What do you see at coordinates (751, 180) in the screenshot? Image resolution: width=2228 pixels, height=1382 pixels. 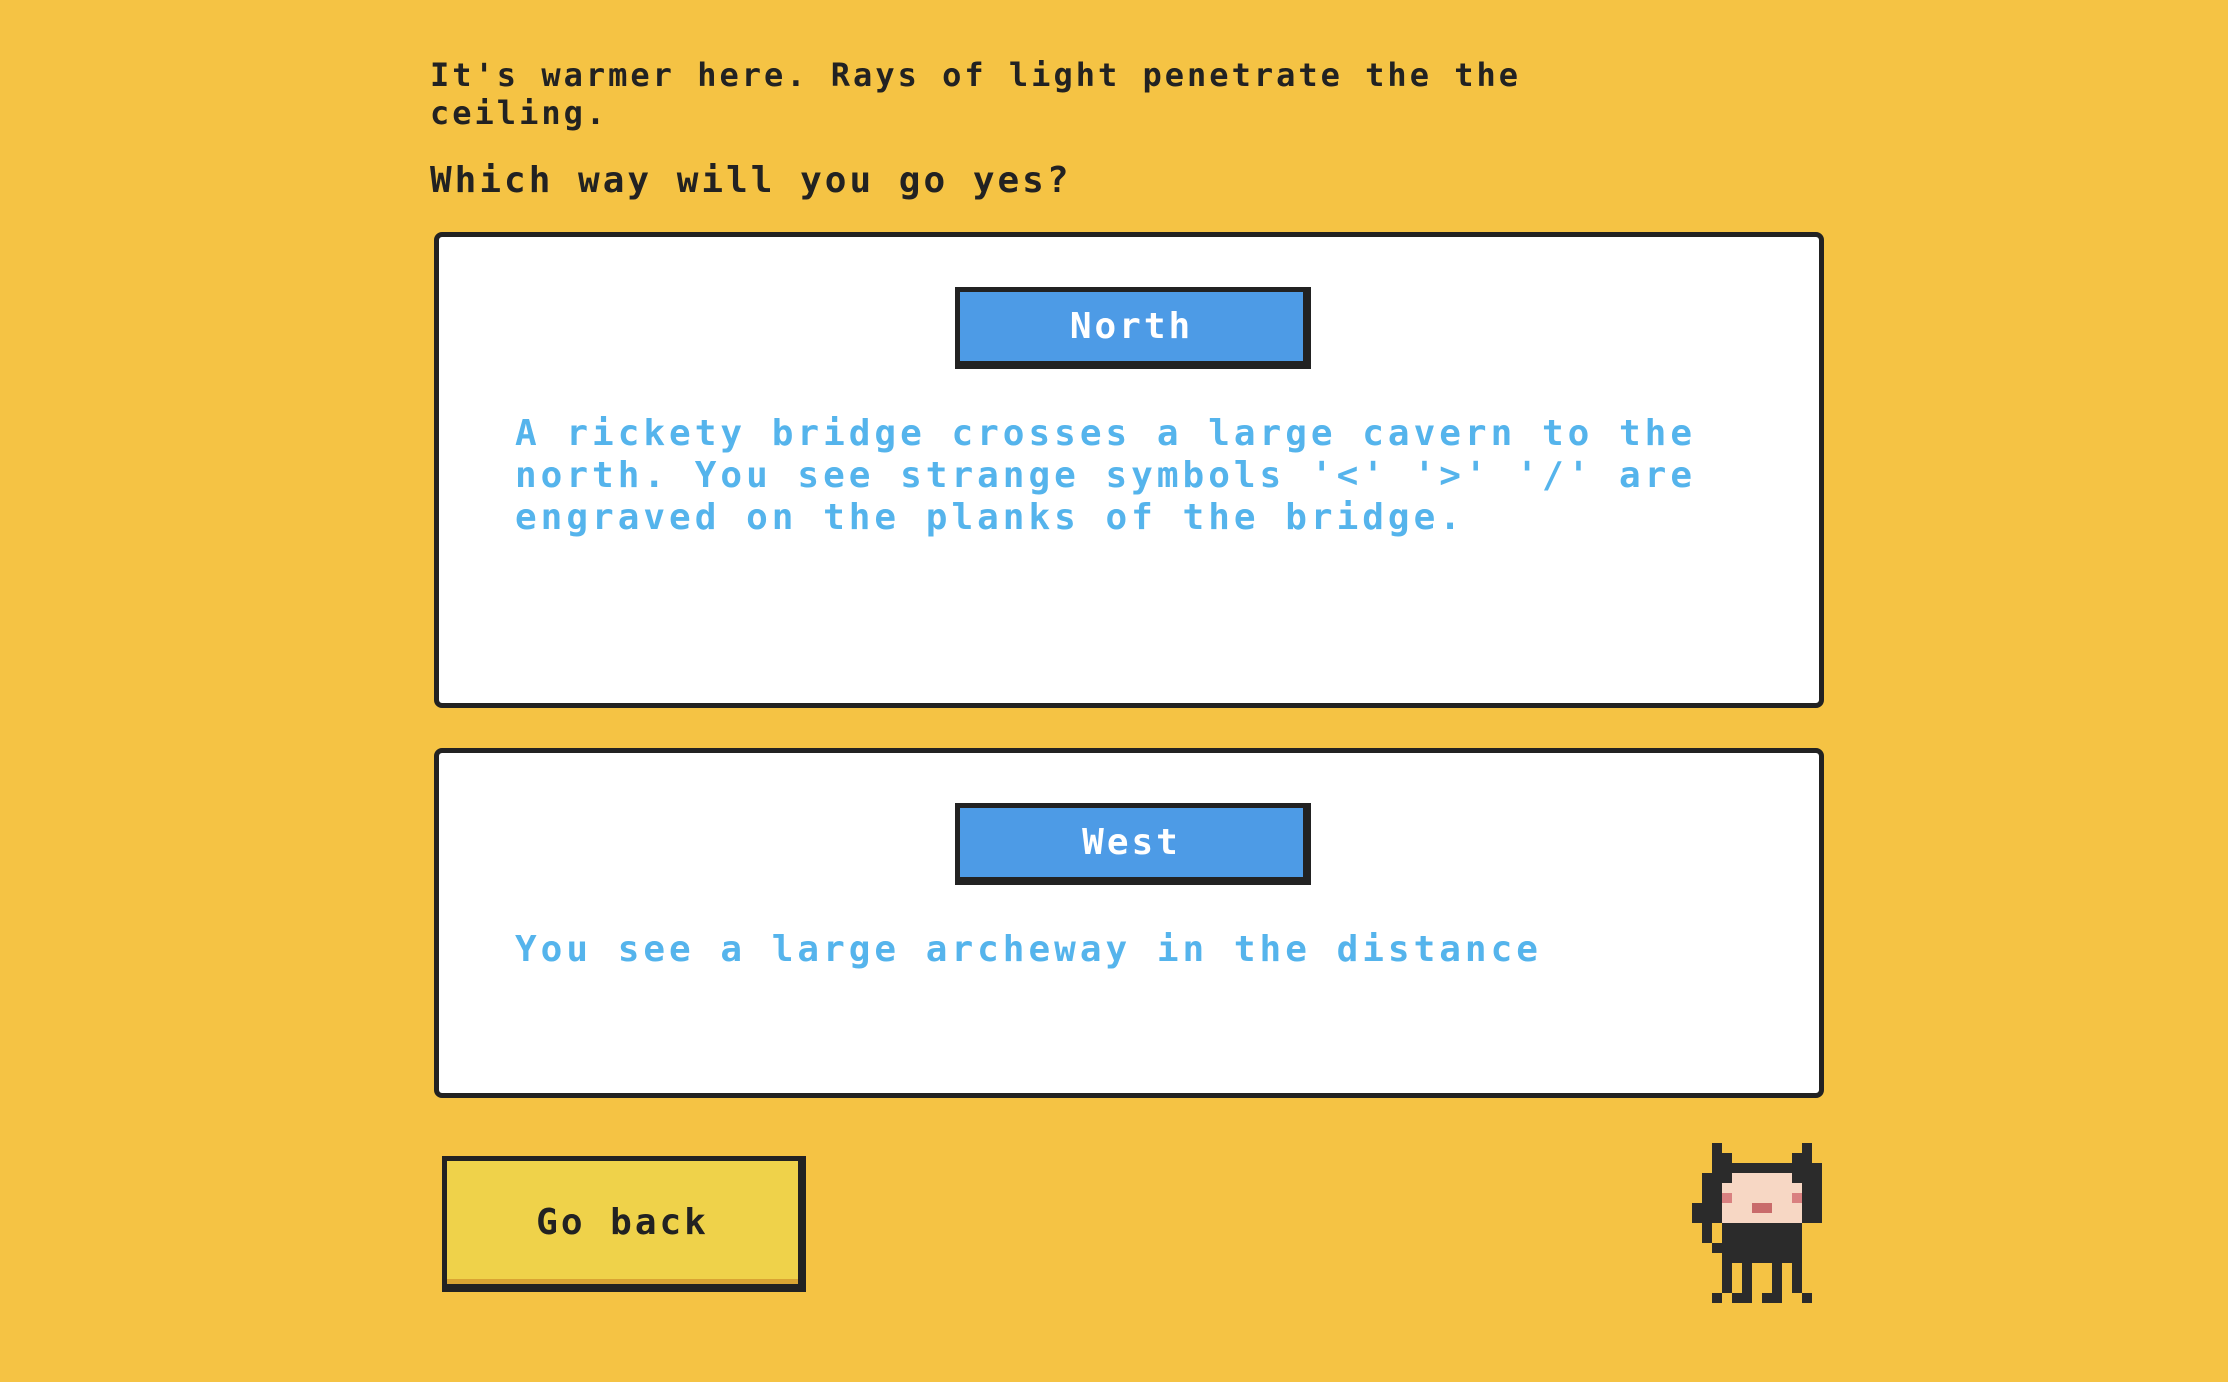 I see `scene-prompt: Which way will you go yes?` at bounding box center [751, 180].